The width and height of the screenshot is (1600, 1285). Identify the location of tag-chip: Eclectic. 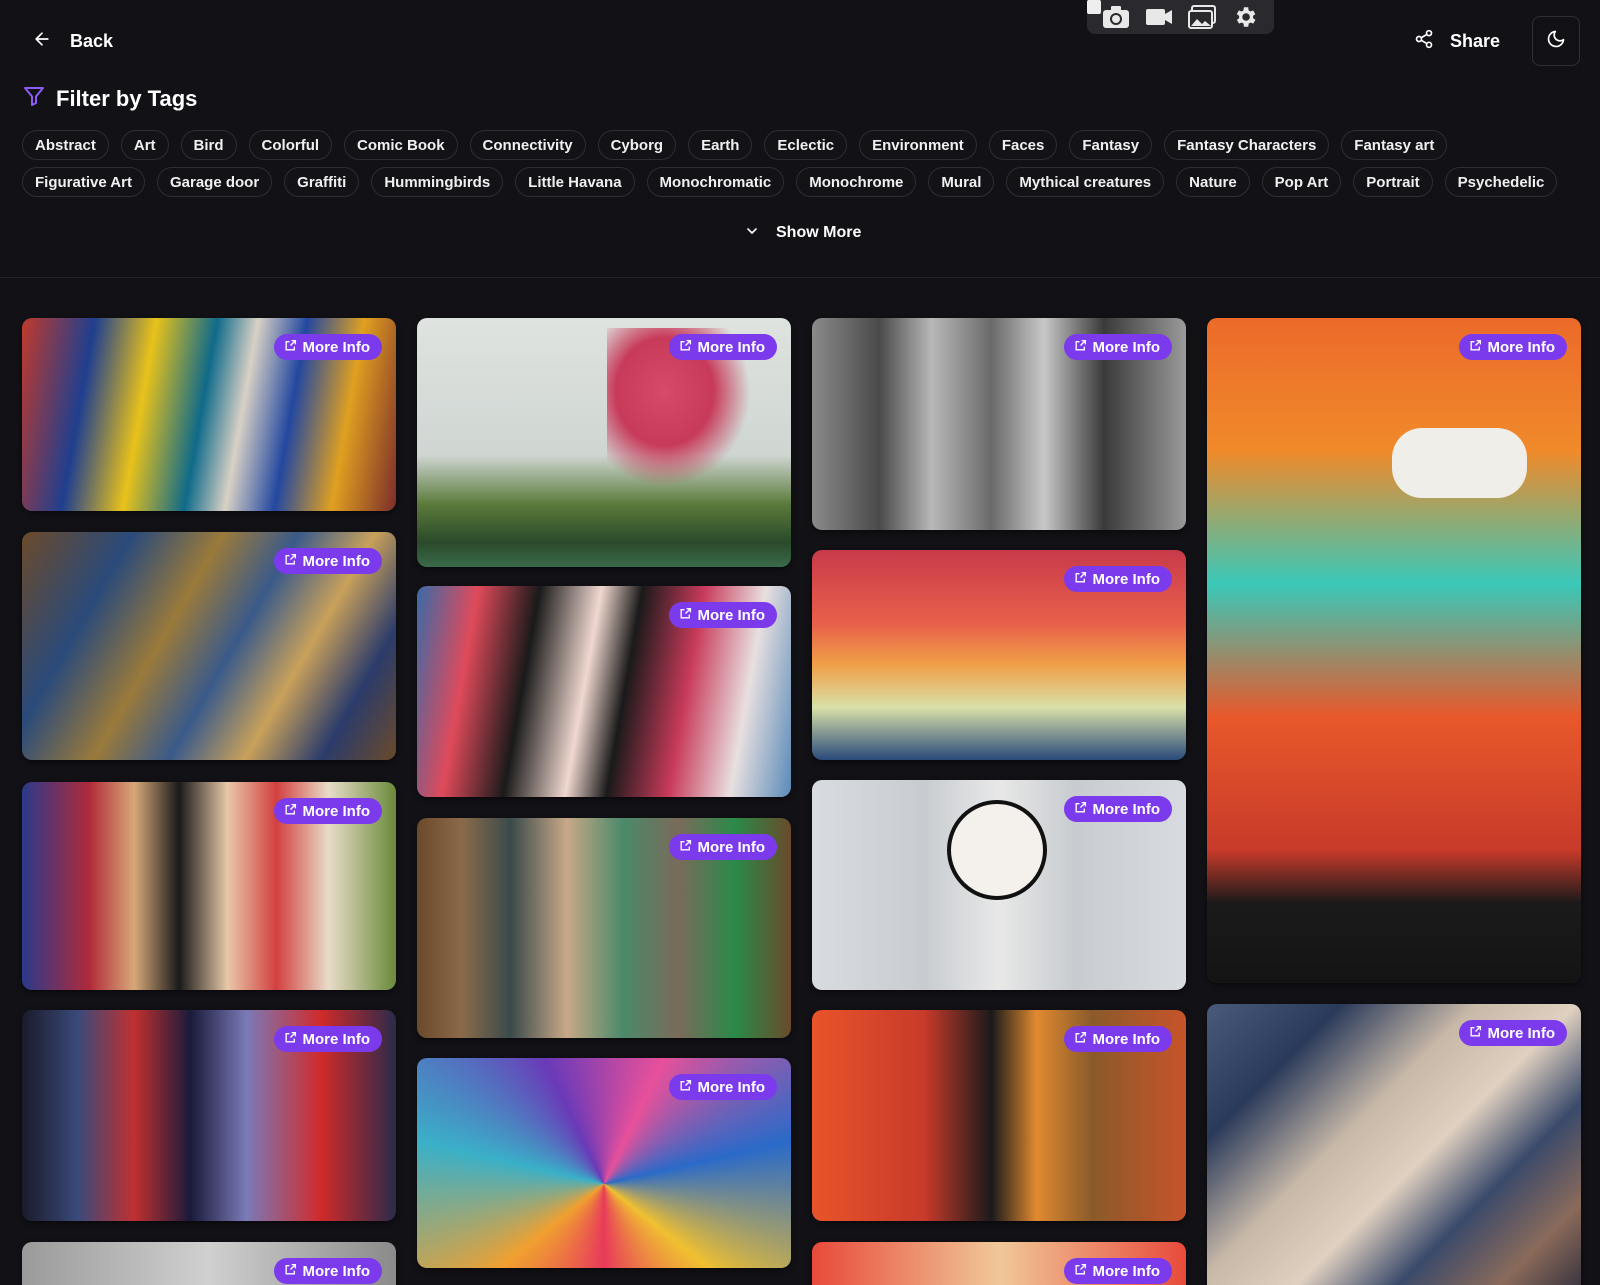
(806, 145).